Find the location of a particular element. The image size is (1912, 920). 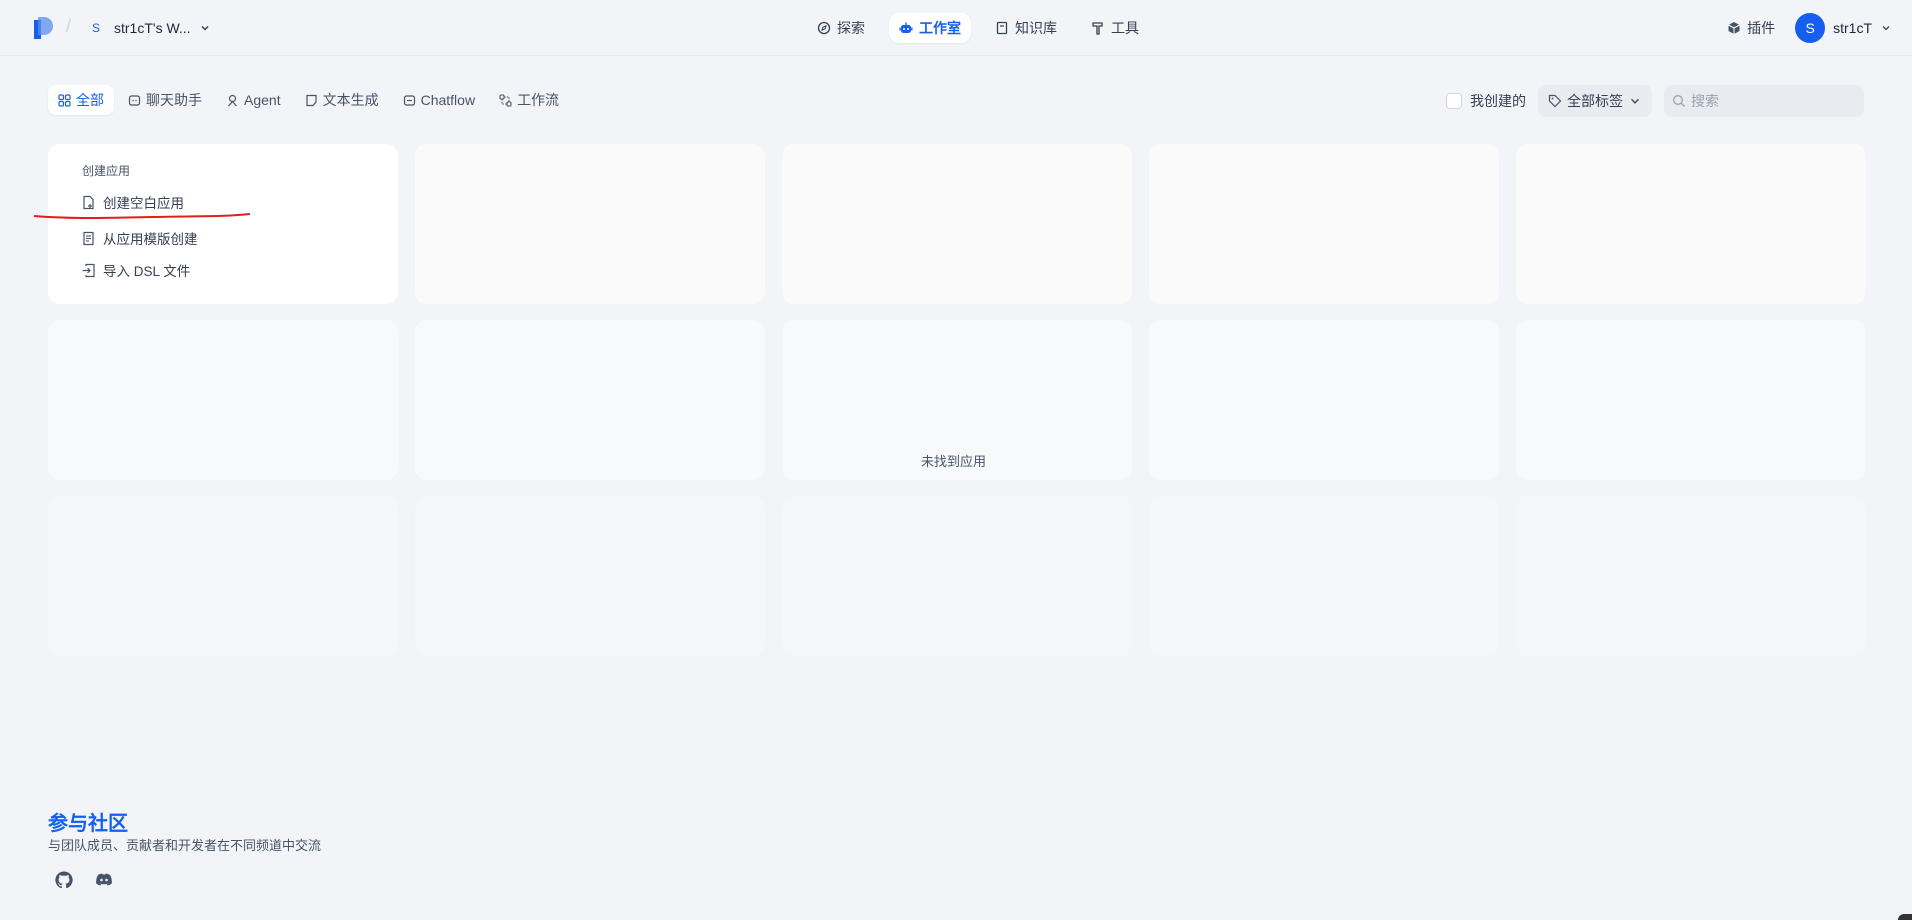

annotation-underline is located at coordinates (142, 216).